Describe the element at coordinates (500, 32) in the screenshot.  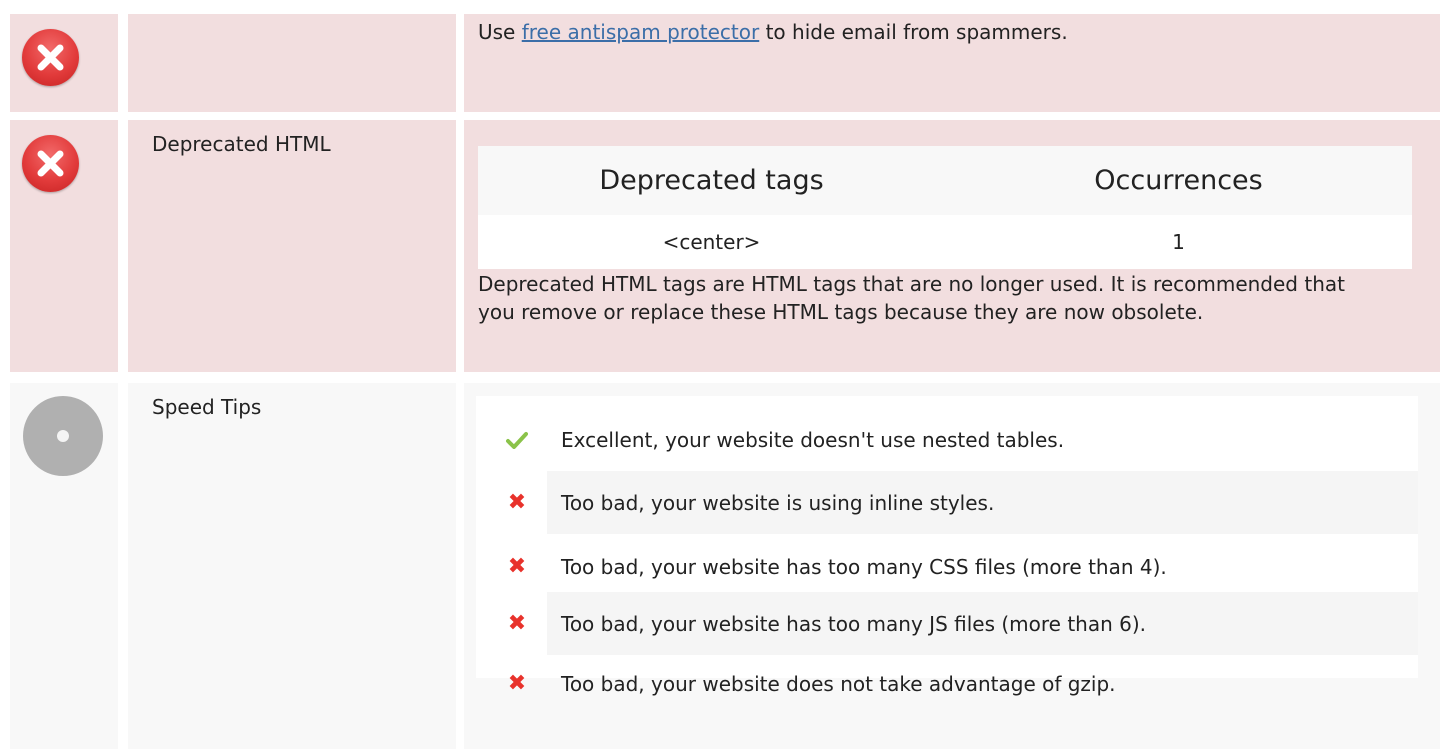
I see `text-before: Use` at that location.